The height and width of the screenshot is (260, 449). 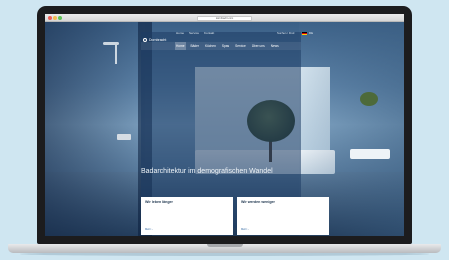 What do you see at coordinates (288, 33) in the screenshot?
I see `search-input: Suchen / Find` at bounding box center [288, 33].